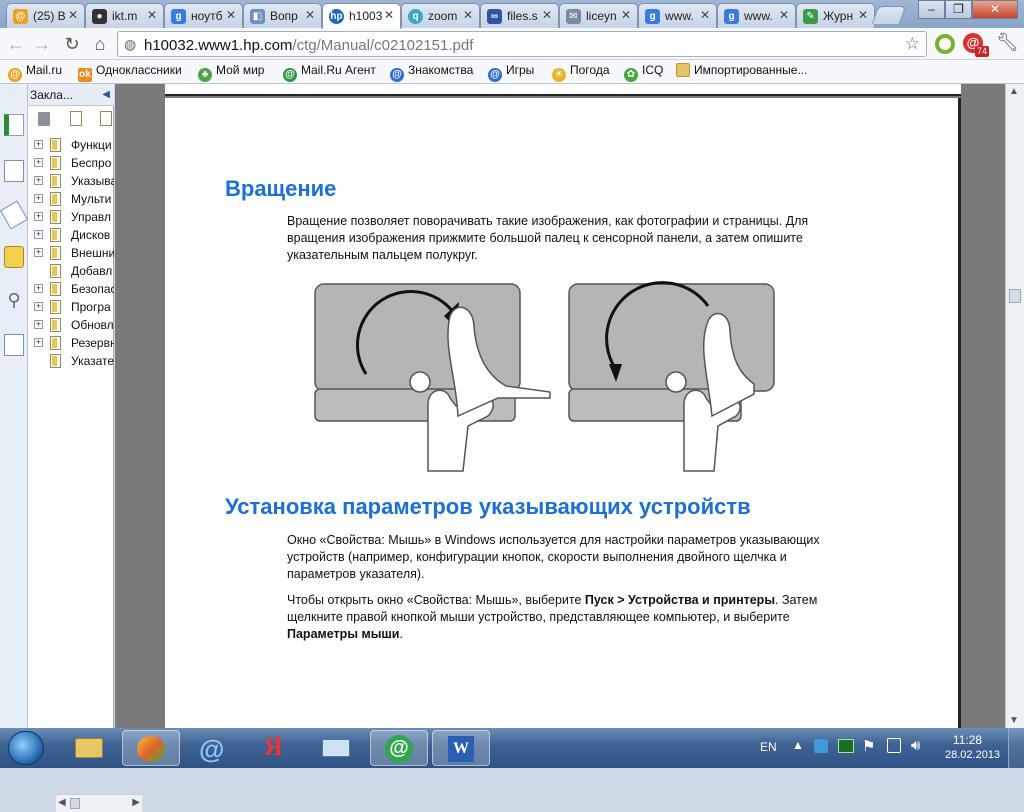  I want to click on tree-item: + Указыва, so click(71, 181).